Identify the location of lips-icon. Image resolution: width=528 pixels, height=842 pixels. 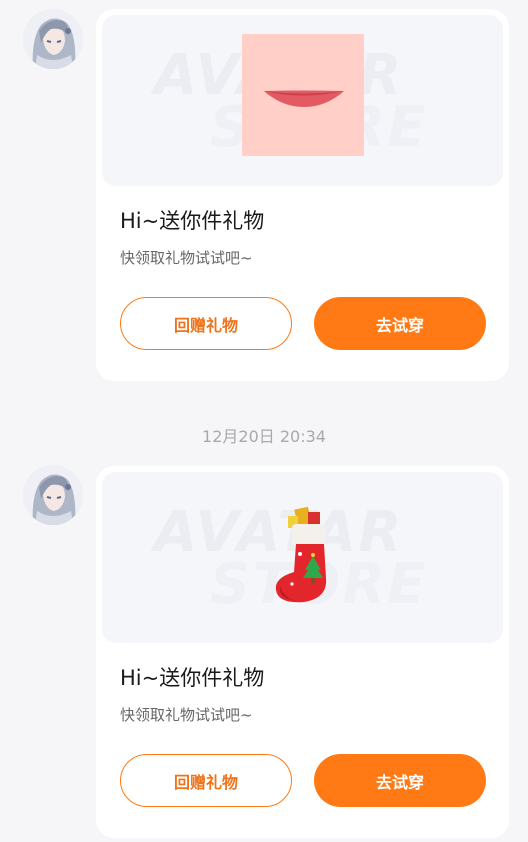
(303, 95).